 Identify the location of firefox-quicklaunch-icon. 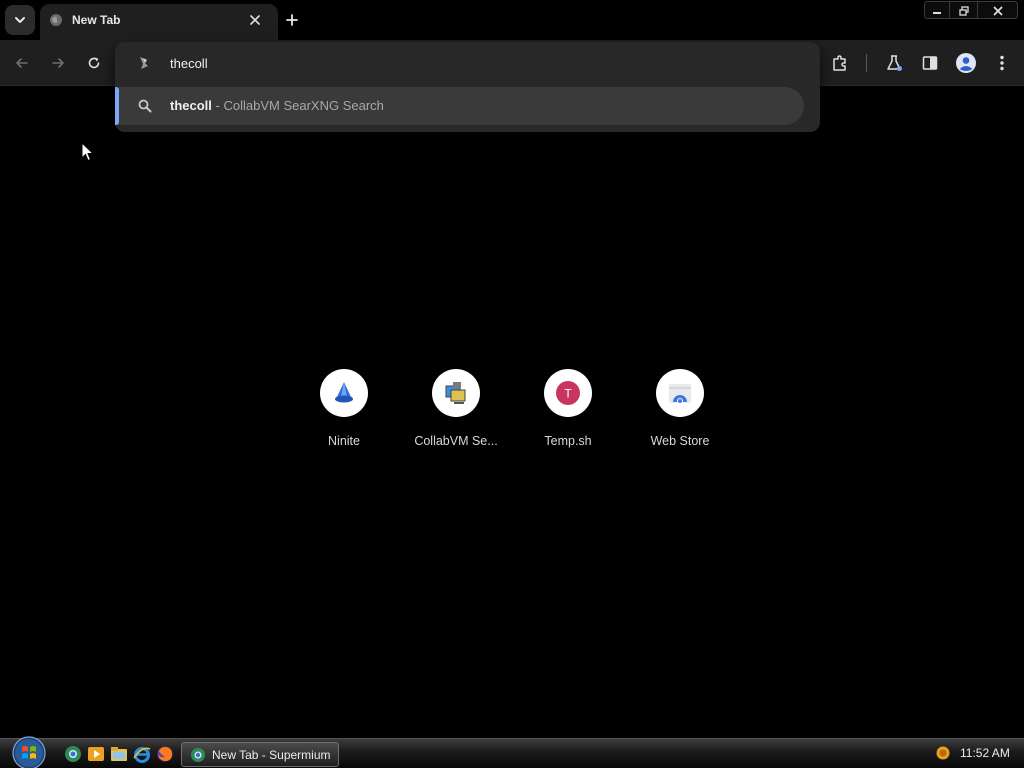
(165, 754).